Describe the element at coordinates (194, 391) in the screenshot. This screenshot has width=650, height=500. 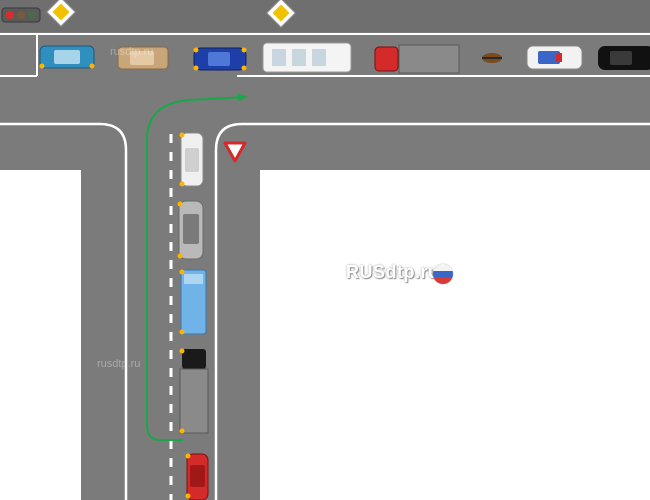
I see `gray-truck` at that location.